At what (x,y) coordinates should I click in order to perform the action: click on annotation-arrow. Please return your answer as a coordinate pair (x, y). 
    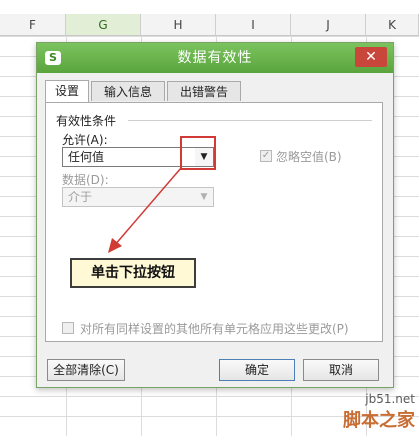
    Looking at the image, I should click on (145, 210).